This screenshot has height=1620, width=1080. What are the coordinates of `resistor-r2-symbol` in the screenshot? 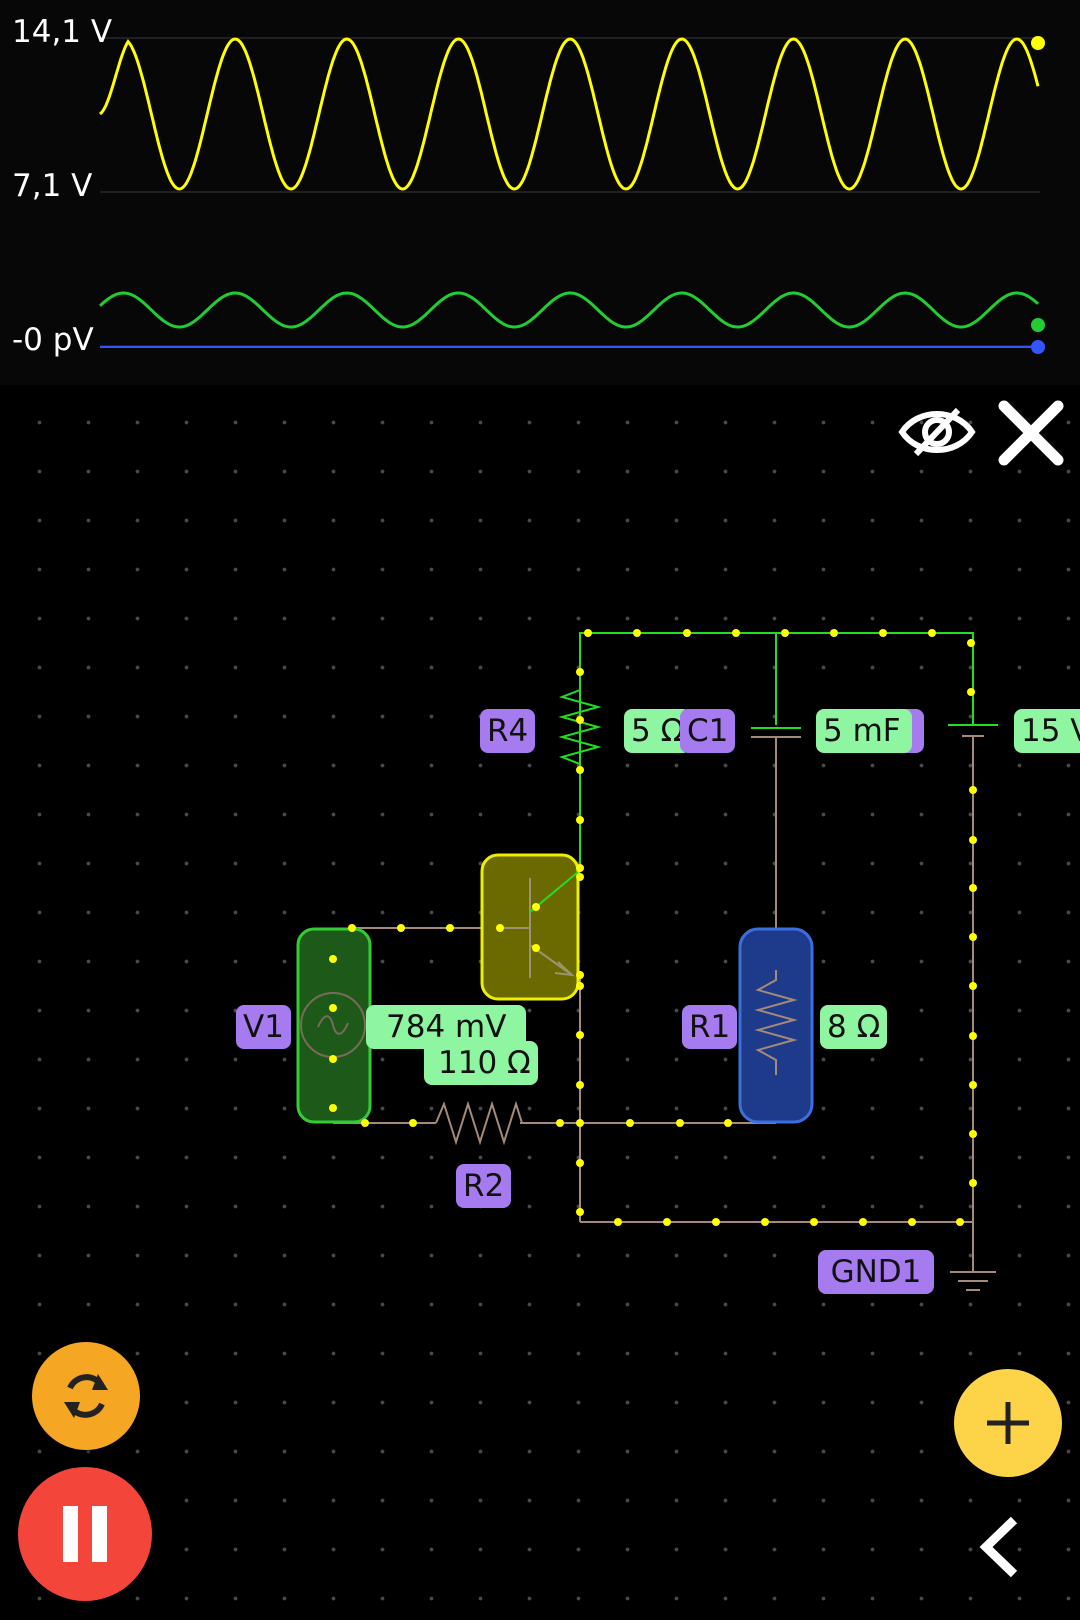 It's located at (479, 1123).